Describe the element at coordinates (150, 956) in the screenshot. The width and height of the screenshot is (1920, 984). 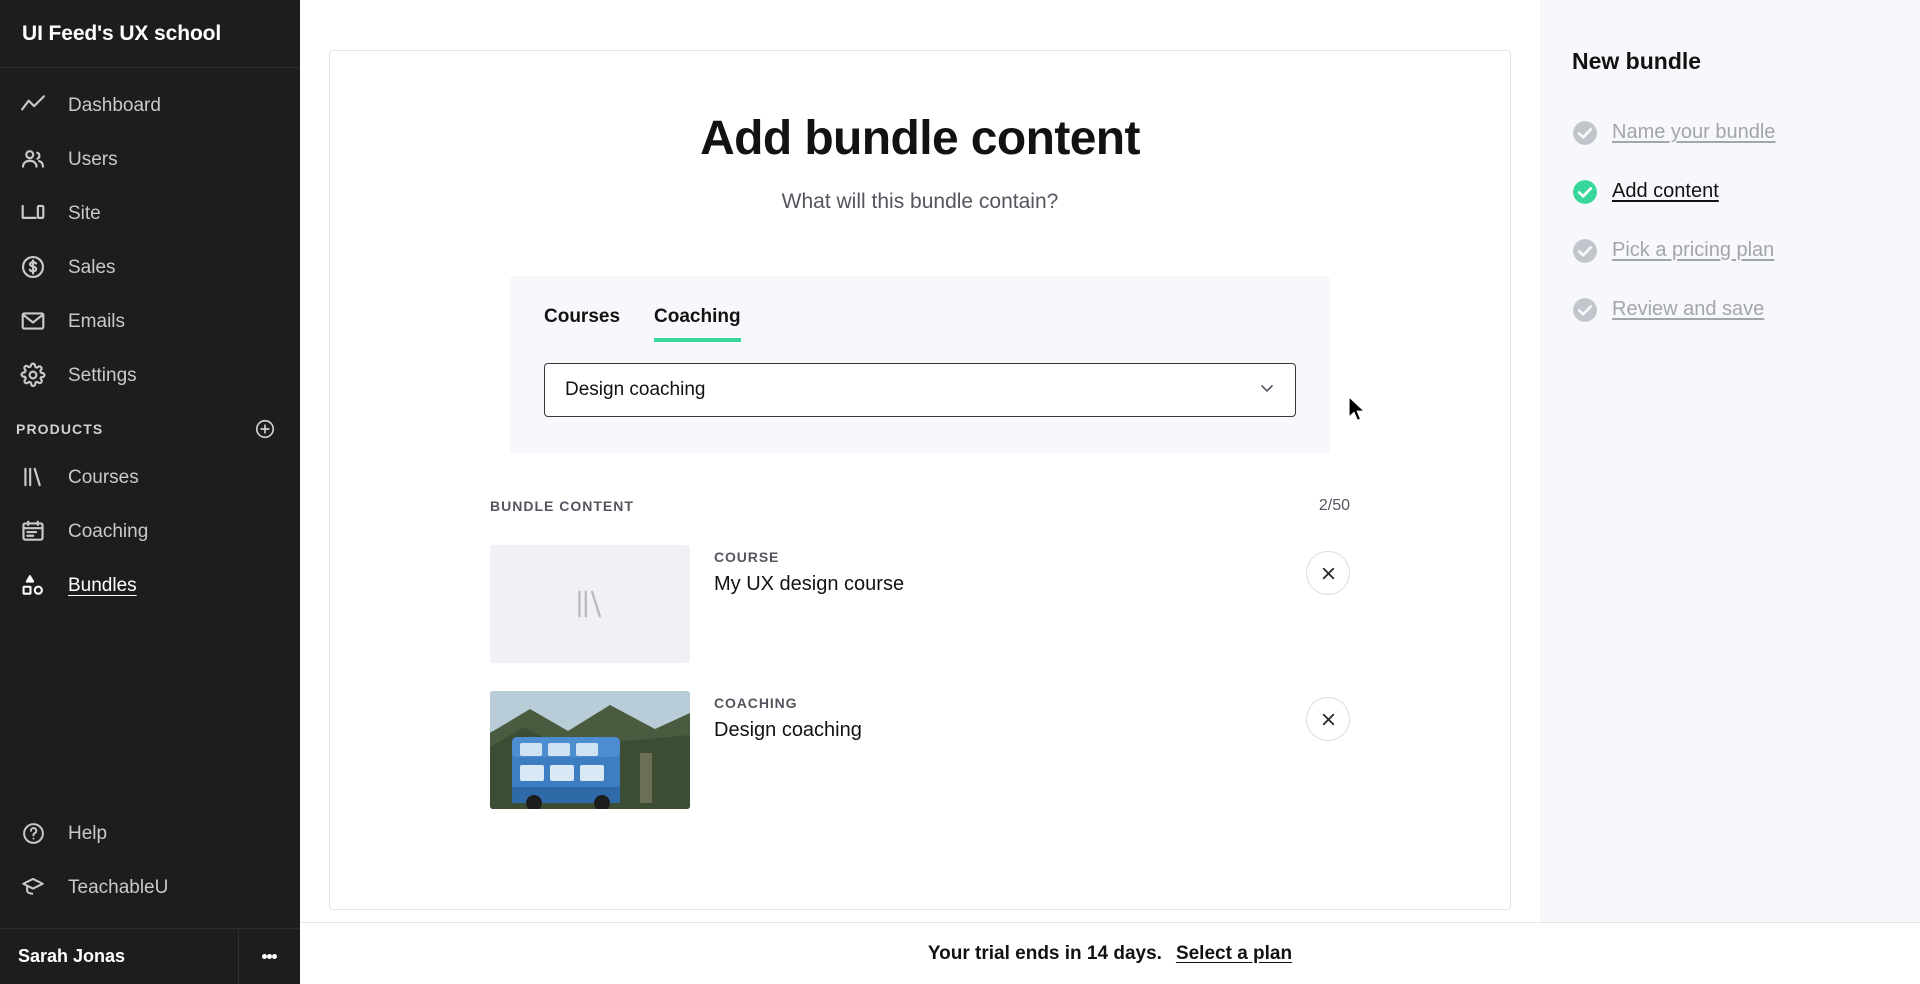
I see `user-bar: Sarah Jonas` at that location.